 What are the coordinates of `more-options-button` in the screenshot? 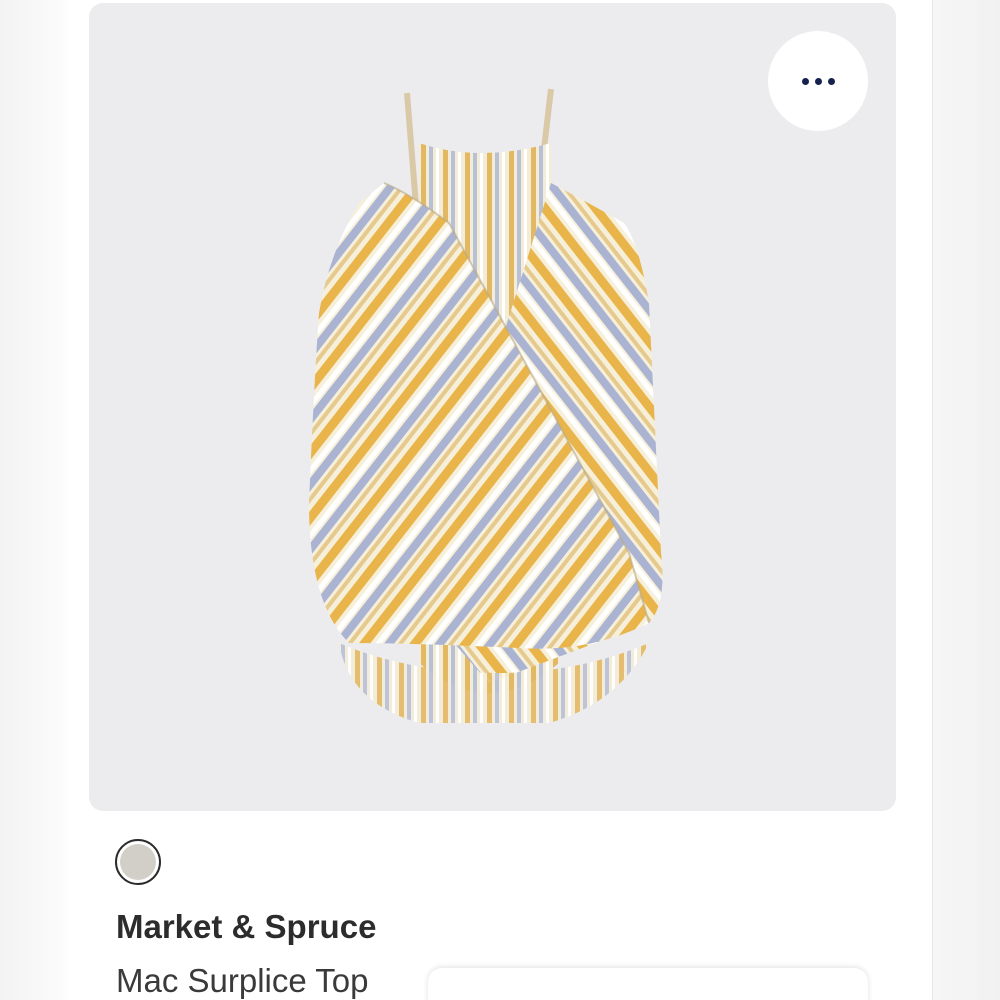 It's located at (818, 81).